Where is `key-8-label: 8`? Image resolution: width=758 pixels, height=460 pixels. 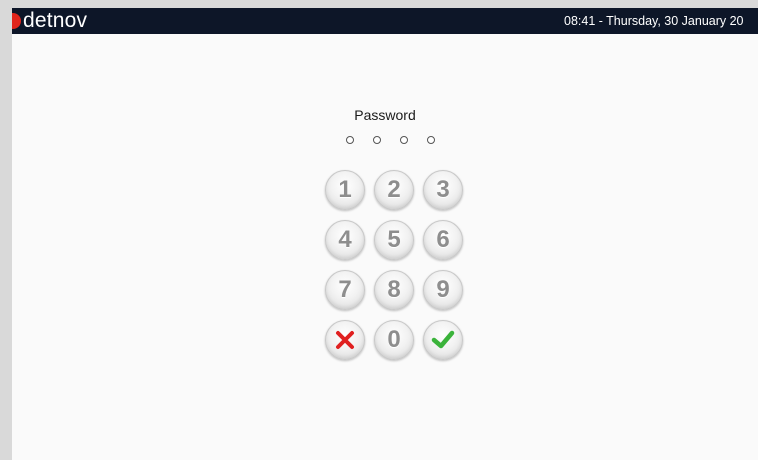
key-8-label: 8 is located at coordinates (394, 289).